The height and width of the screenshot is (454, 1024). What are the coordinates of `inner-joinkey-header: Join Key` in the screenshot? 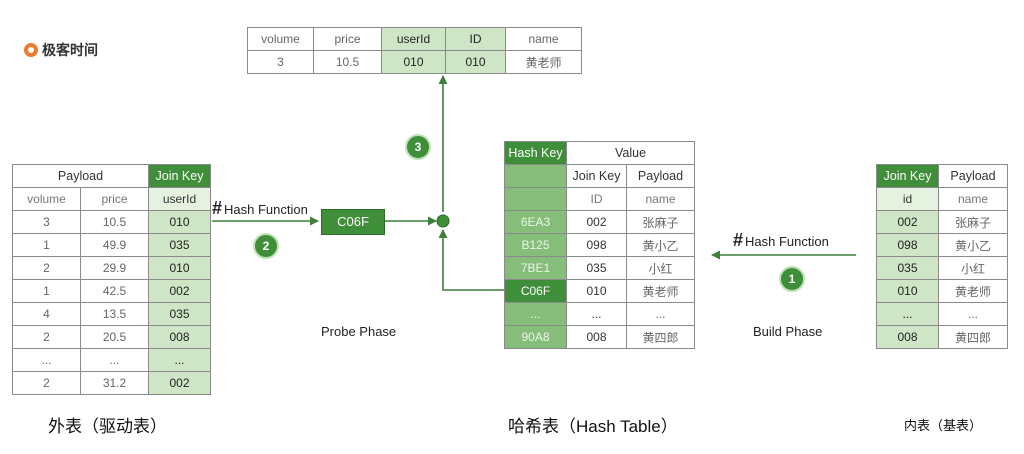 It's located at (907, 176).